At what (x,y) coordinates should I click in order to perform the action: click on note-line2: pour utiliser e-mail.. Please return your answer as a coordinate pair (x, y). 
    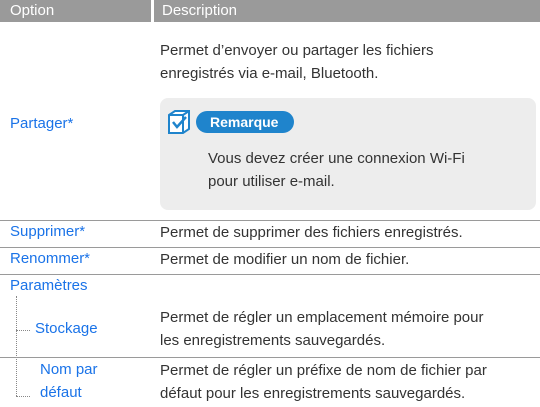
    Looking at the image, I should click on (271, 181).